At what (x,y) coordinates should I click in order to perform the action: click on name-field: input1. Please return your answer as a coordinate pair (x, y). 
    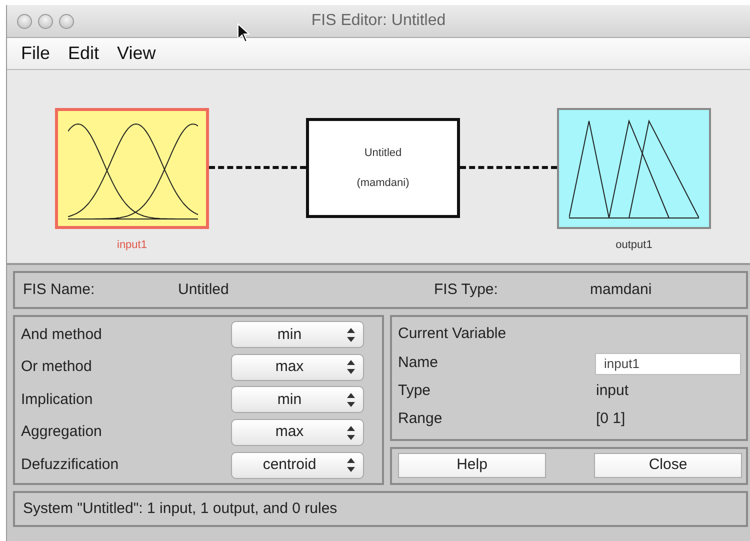
    Looking at the image, I should click on (668, 364).